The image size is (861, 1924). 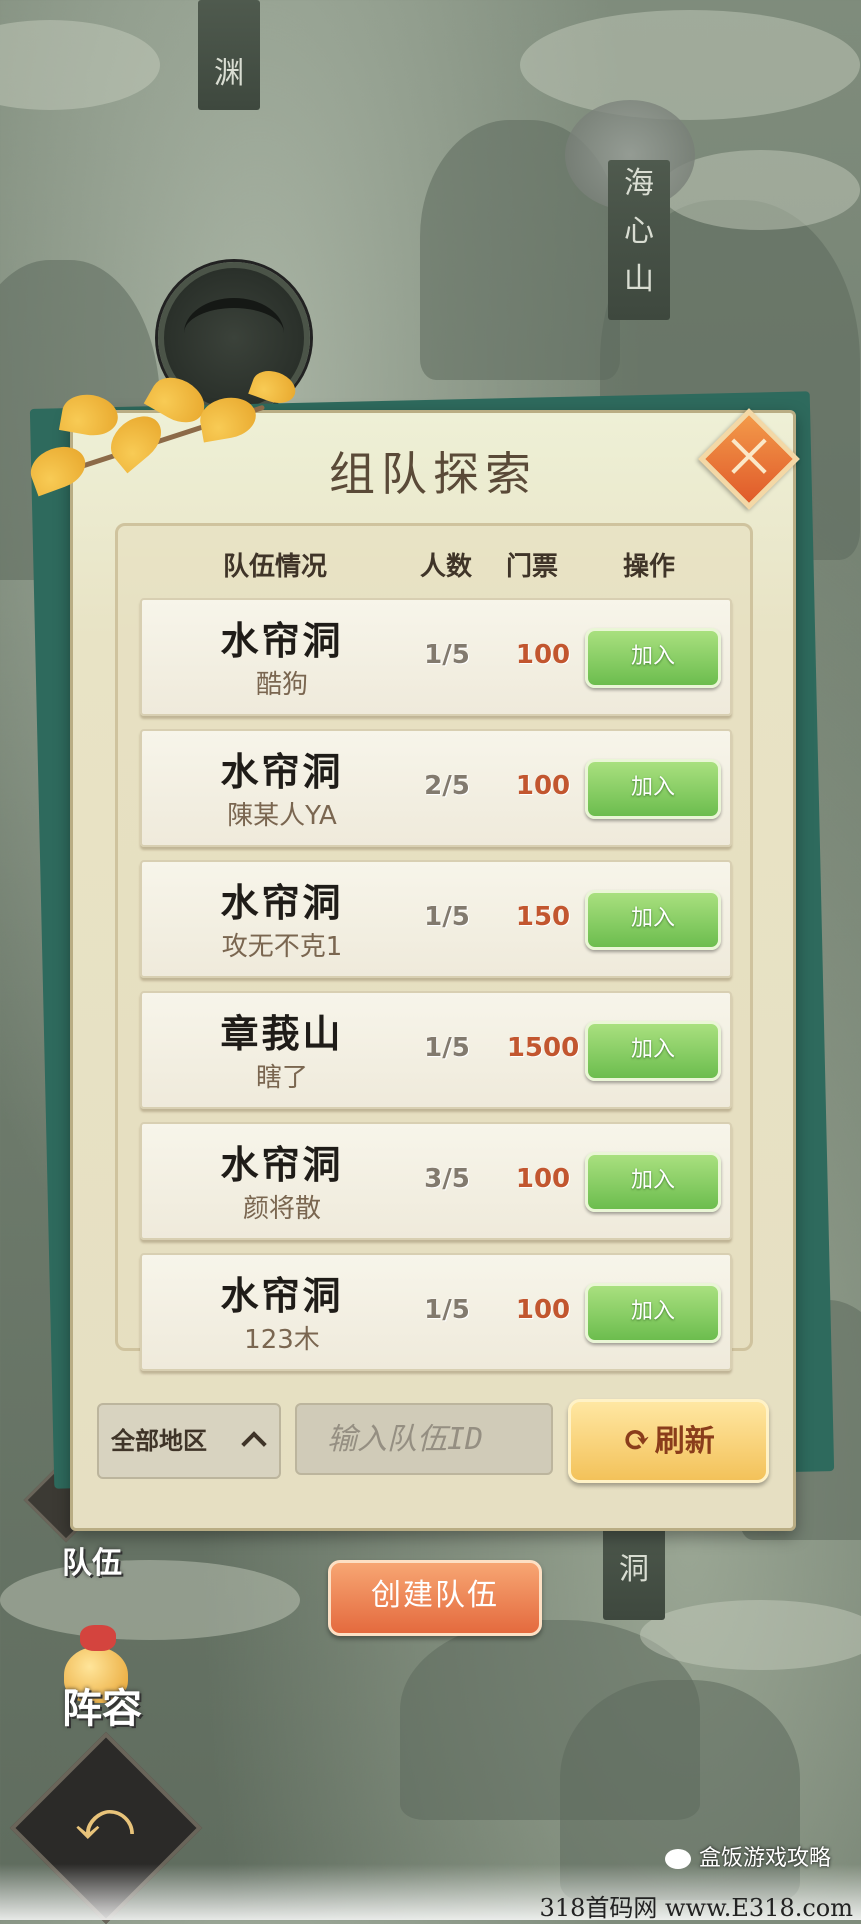 What do you see at coordinates (634, 1569) in the screenshot?
I see `banner-text: 洞` at bounding box center [634, 1569].